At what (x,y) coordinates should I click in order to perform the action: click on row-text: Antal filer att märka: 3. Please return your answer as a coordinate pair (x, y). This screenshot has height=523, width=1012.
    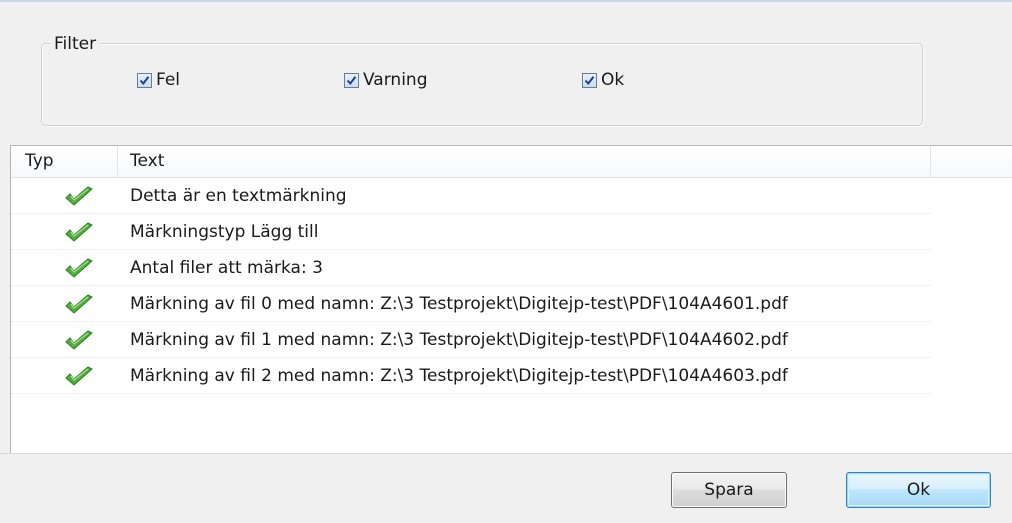
    Looking at the image, I should click on (226, 268).